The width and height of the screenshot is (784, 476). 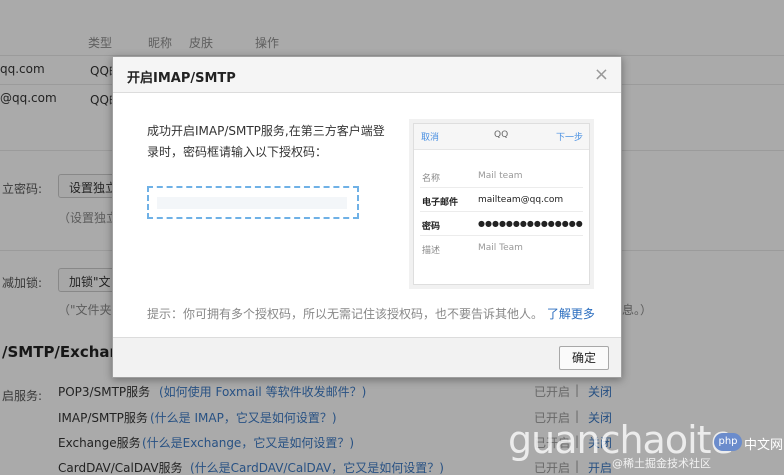 I want to click on watermark-side: 中文网, so click(x=764, y=445).